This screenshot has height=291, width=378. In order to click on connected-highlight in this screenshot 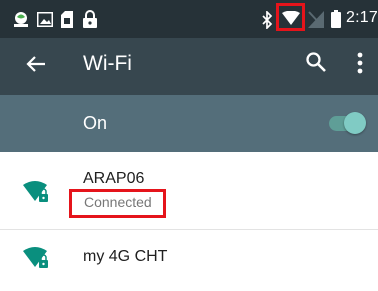, I will do `click(117, 203)`.